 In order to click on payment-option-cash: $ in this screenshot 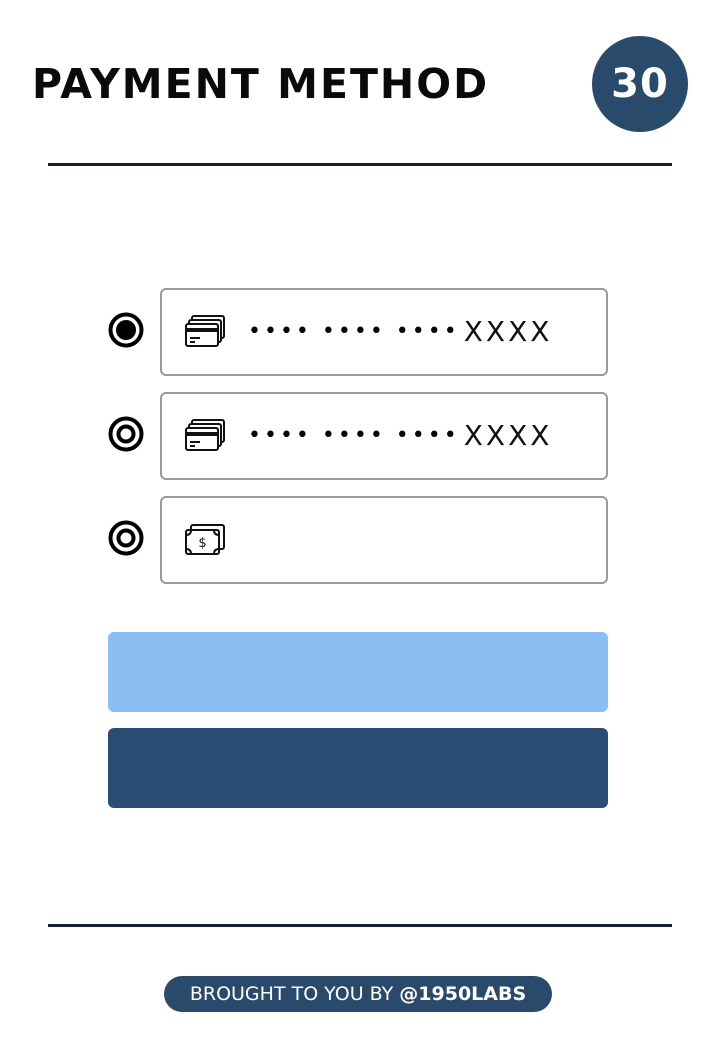, I will do `click(357, 540)`.